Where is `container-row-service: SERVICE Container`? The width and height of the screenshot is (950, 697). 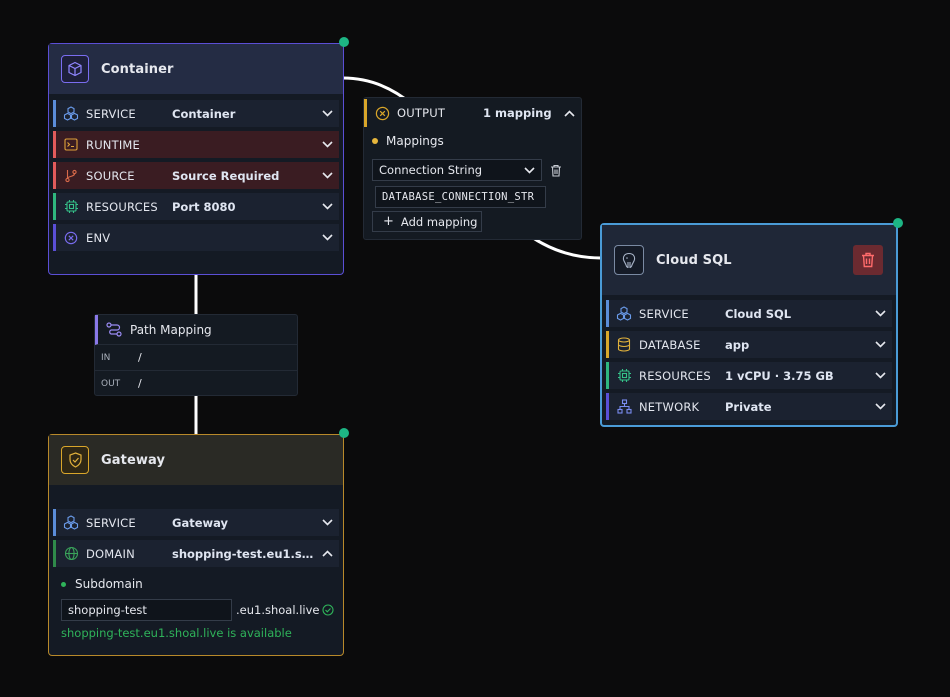
container-row-service: SERVICE Container is located at coordinates (196, 113).